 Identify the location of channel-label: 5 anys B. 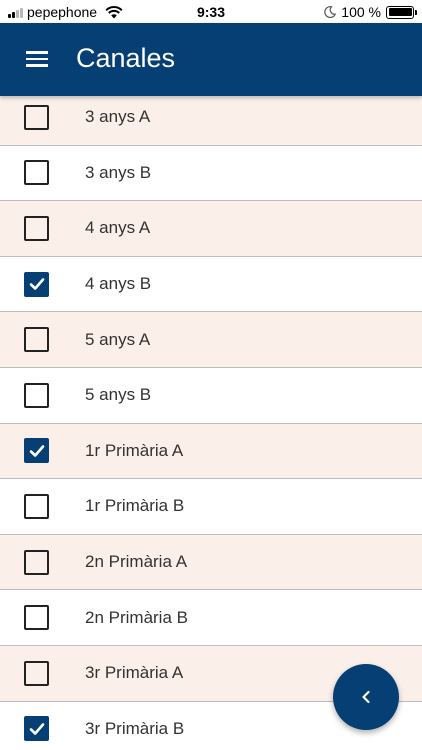
(118, 395).